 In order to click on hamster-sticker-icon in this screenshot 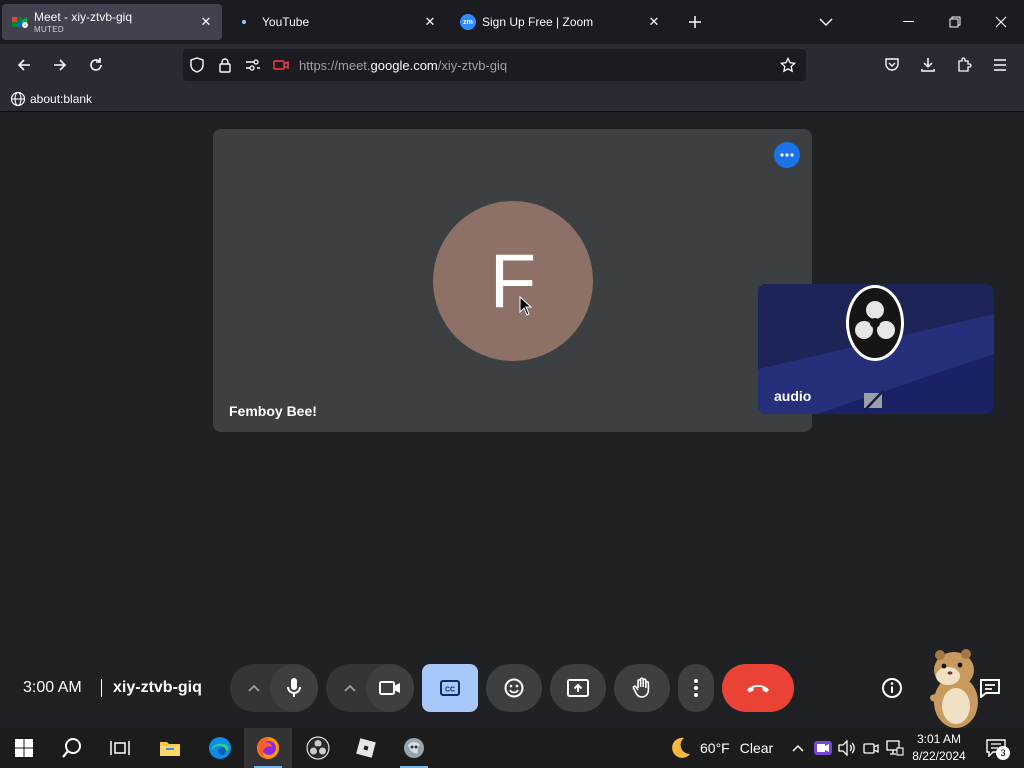, I will do `click(954, 688)`.